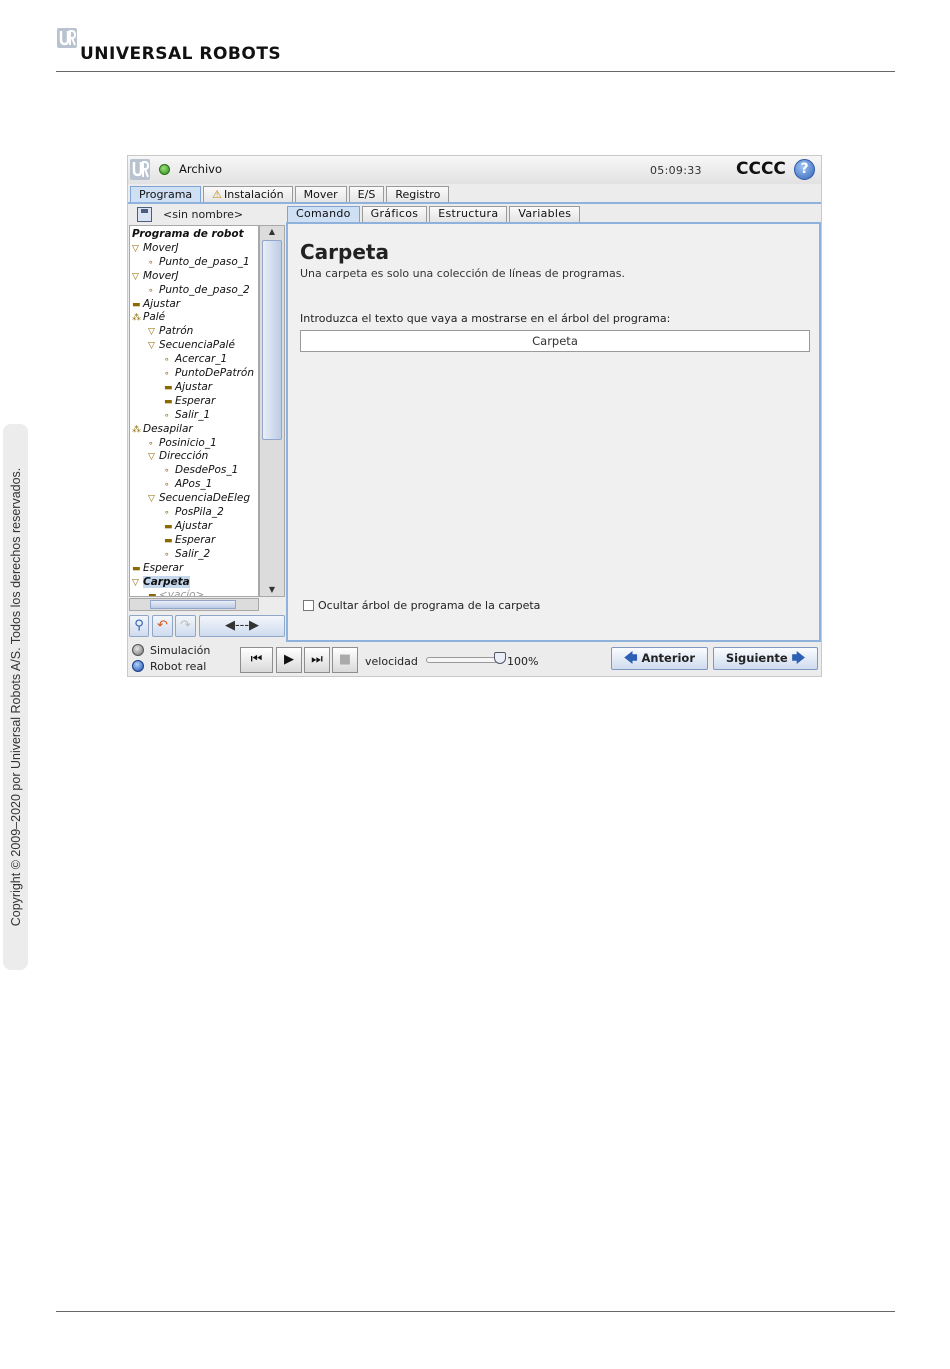 The height and width of the screenshot is (1369, 950). I want to click on tree-node: ∘ Salir_1, so click(187, 415).